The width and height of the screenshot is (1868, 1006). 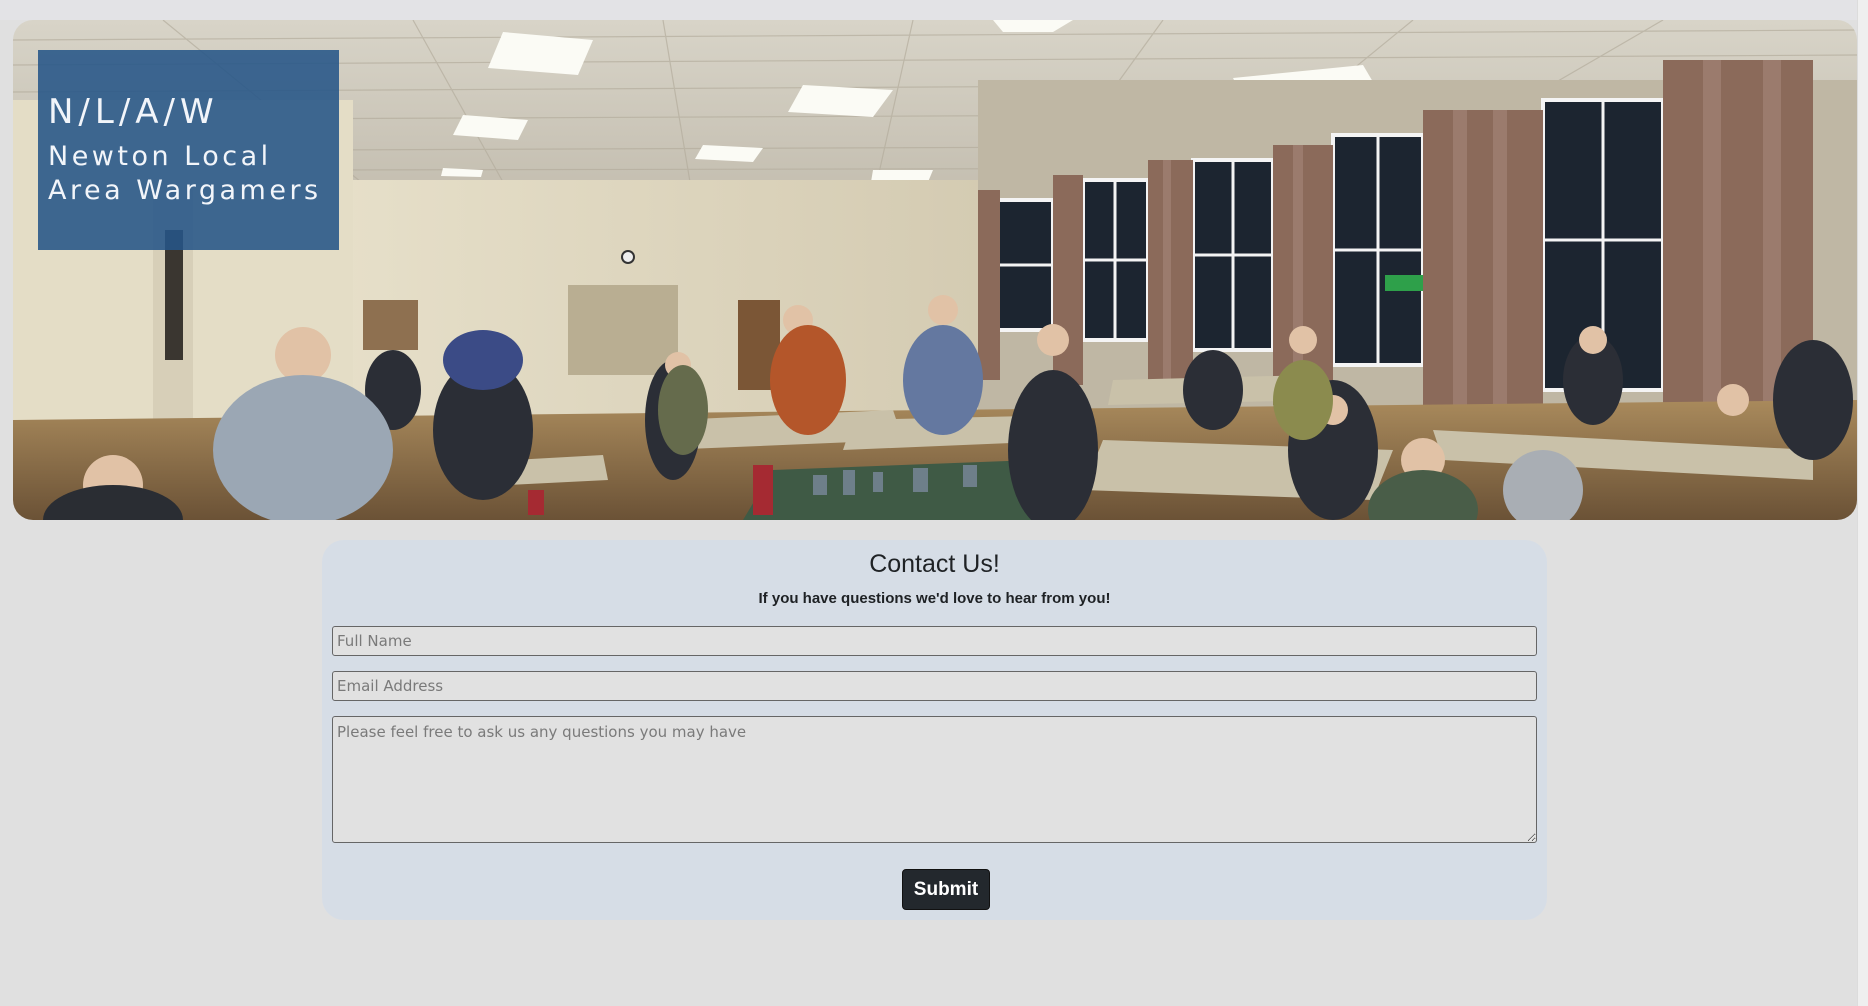 I want to click on site-abbreviation: N/L/A/W, so click(x=133, y=112).